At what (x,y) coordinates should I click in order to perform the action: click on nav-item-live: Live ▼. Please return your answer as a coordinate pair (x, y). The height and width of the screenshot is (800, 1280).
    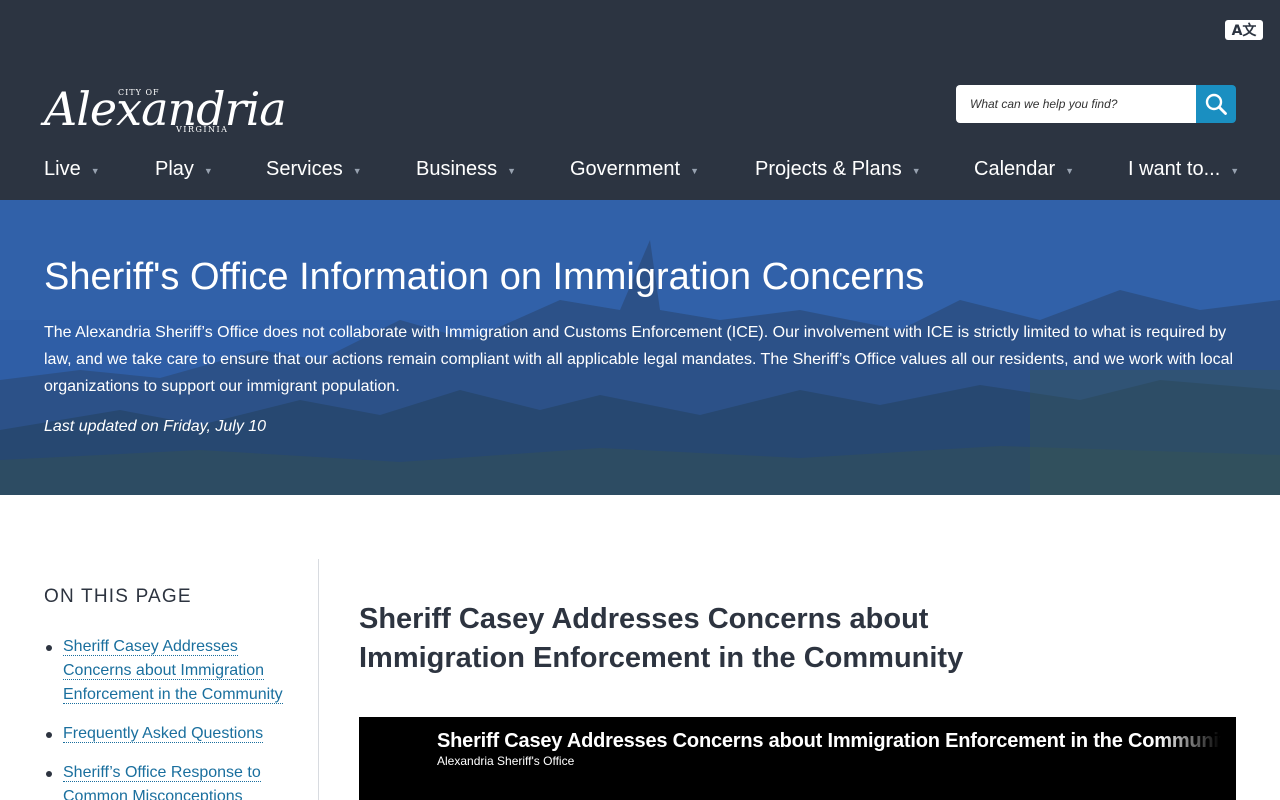
    Looking at the image, I should click on (72, 169).